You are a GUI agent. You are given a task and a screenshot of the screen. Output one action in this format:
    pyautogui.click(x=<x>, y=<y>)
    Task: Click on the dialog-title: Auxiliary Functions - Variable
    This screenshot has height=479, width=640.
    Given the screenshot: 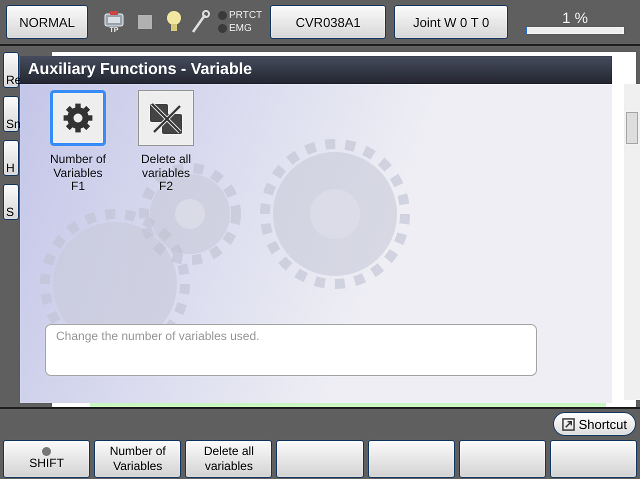 What is the action you would take?
    pyautogui.click(x=316, y=70)
    